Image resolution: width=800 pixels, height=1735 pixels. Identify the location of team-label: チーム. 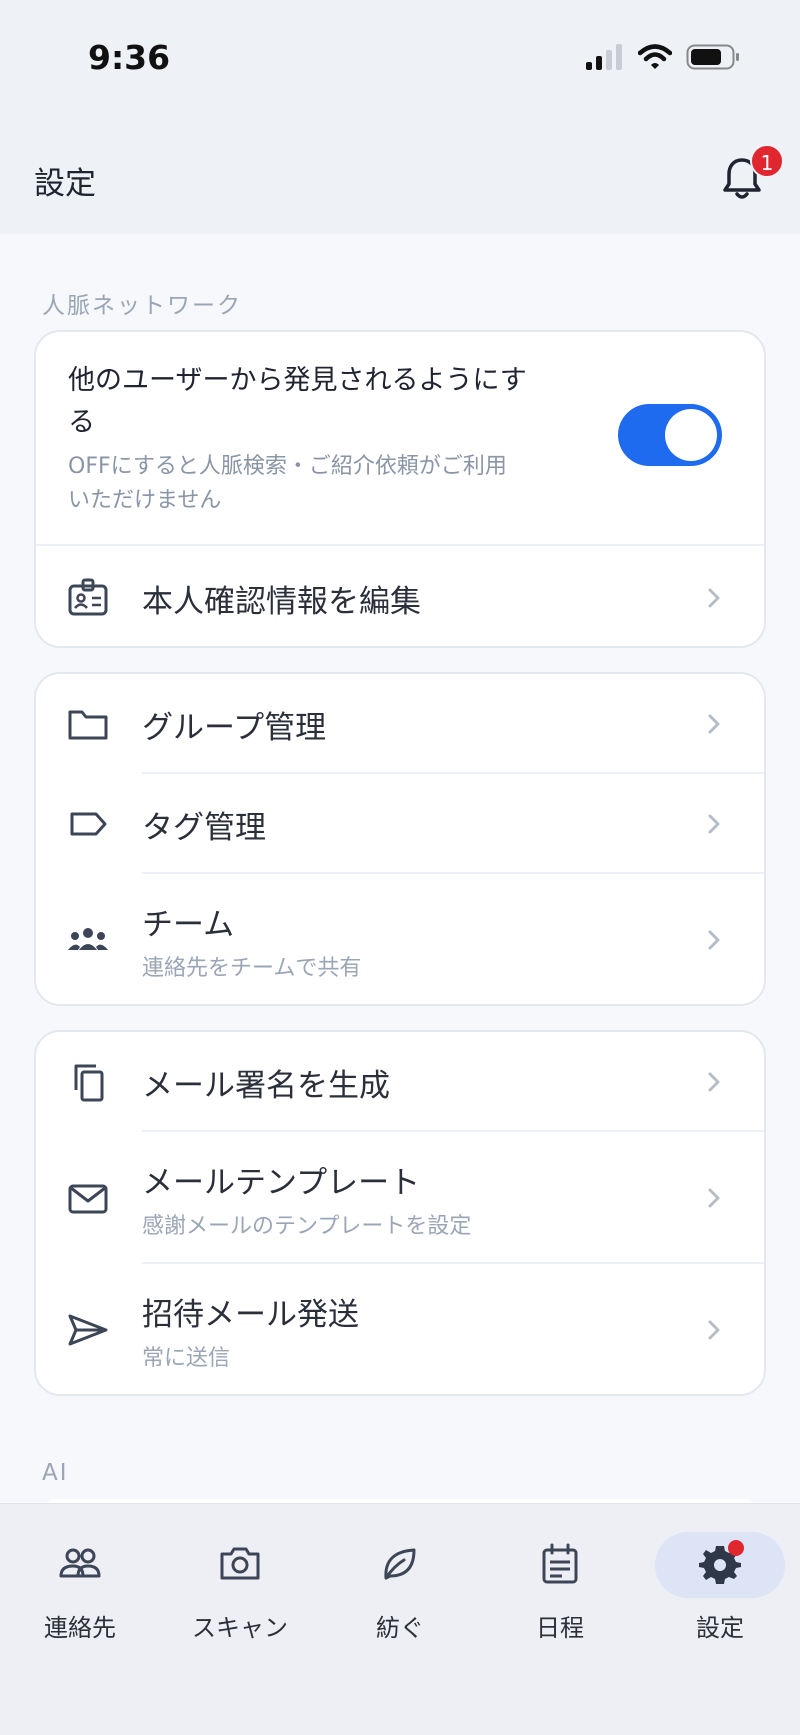
(188, 924).